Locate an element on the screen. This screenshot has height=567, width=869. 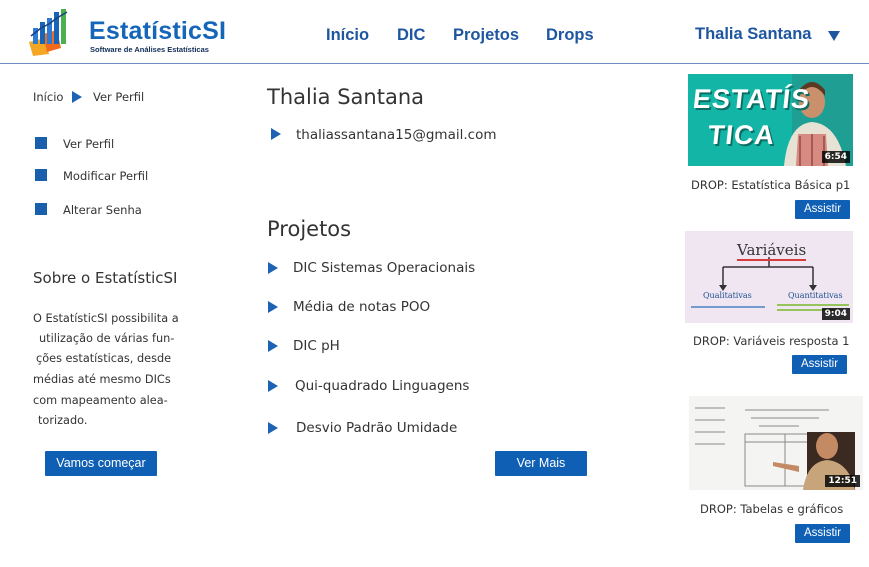
projects-title: Projetos is located at coordinates (309, 229).